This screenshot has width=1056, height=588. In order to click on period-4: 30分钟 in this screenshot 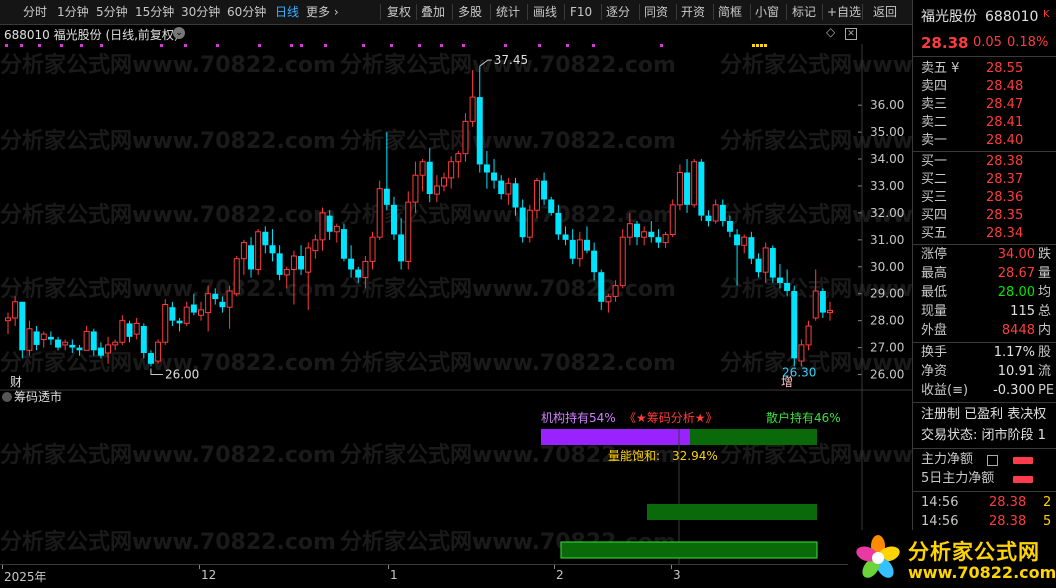, I will do `click(200, 12)`.